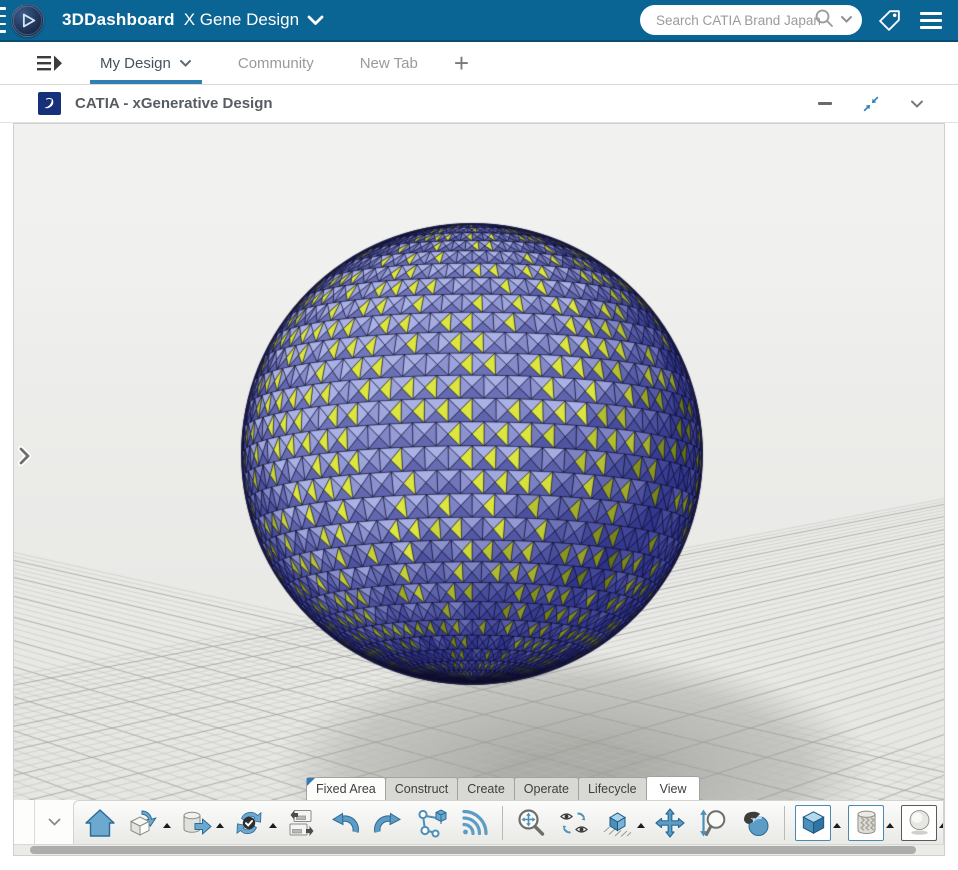  Describe the element at coordinates (249, 823) in the screenshot. I see `update-status-icon` at that location.